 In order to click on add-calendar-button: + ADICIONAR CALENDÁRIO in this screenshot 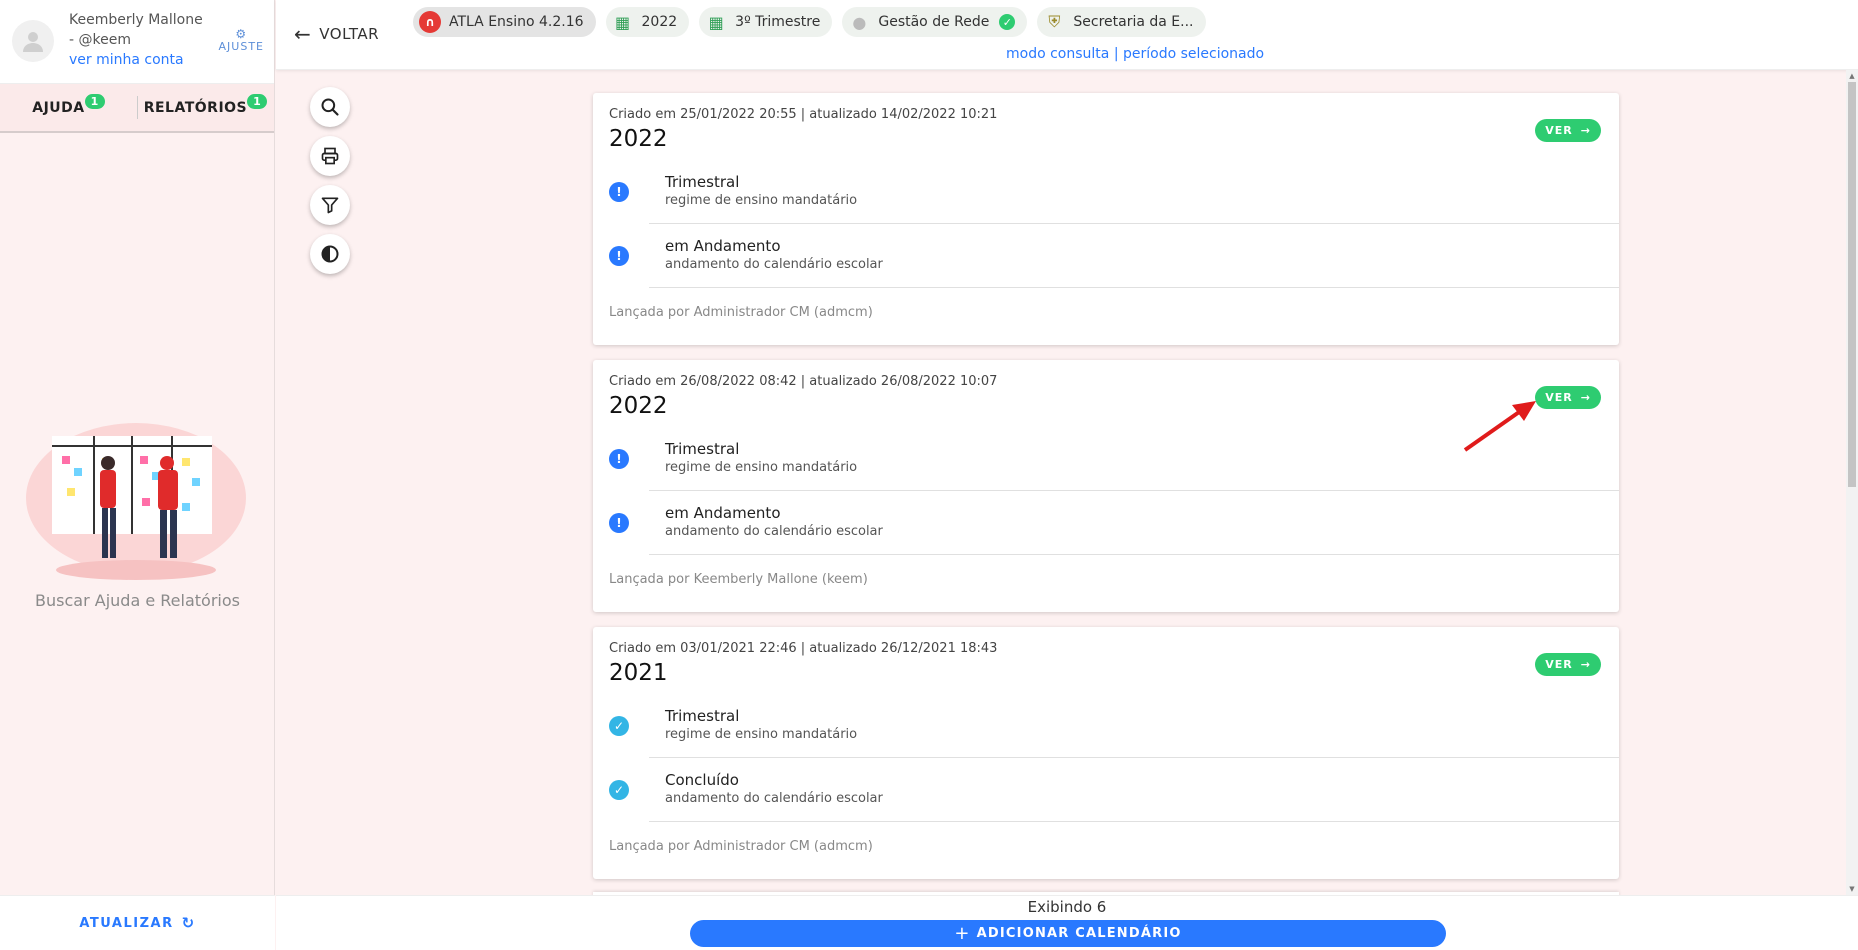, I will do `click(1068, 933)`.